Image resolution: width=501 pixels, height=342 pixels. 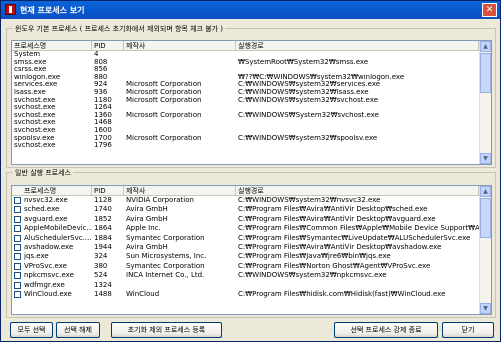 I want to click on table-row: smss.exe 808 ₩SystemRoot₩System32₩smss.exe, so click(x=245, y=63).